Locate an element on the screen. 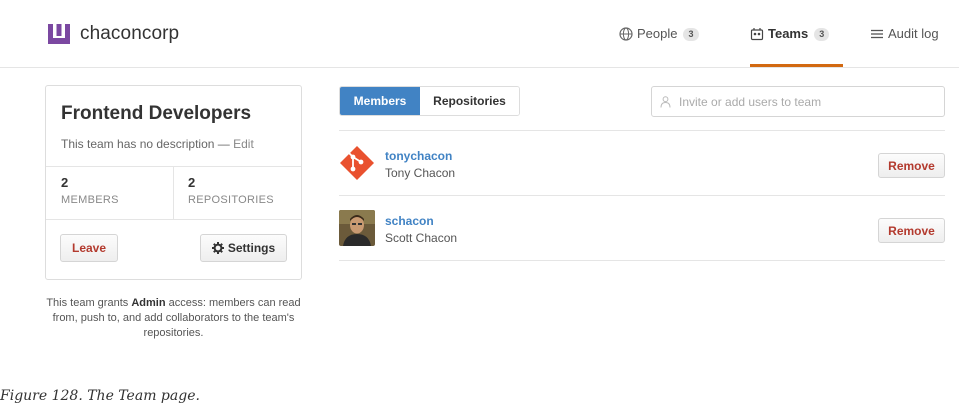 This screenshot has width=959, height=415. invite-input is located at coordinates (804, 101).